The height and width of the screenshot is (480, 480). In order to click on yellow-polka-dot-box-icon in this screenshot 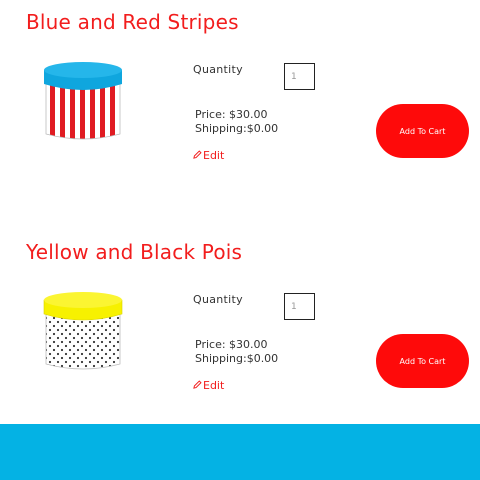, I will do `click(83, 332)`.